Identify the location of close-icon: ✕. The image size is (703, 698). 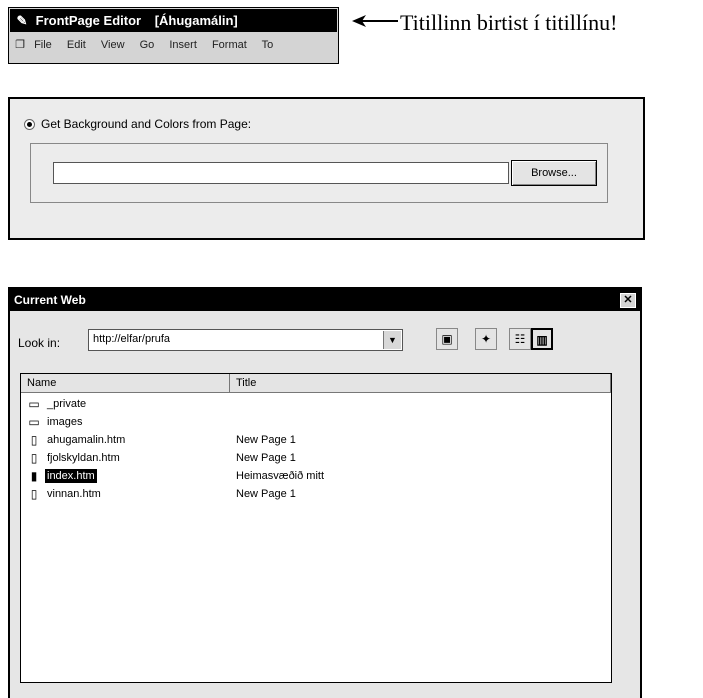
(628, 300).